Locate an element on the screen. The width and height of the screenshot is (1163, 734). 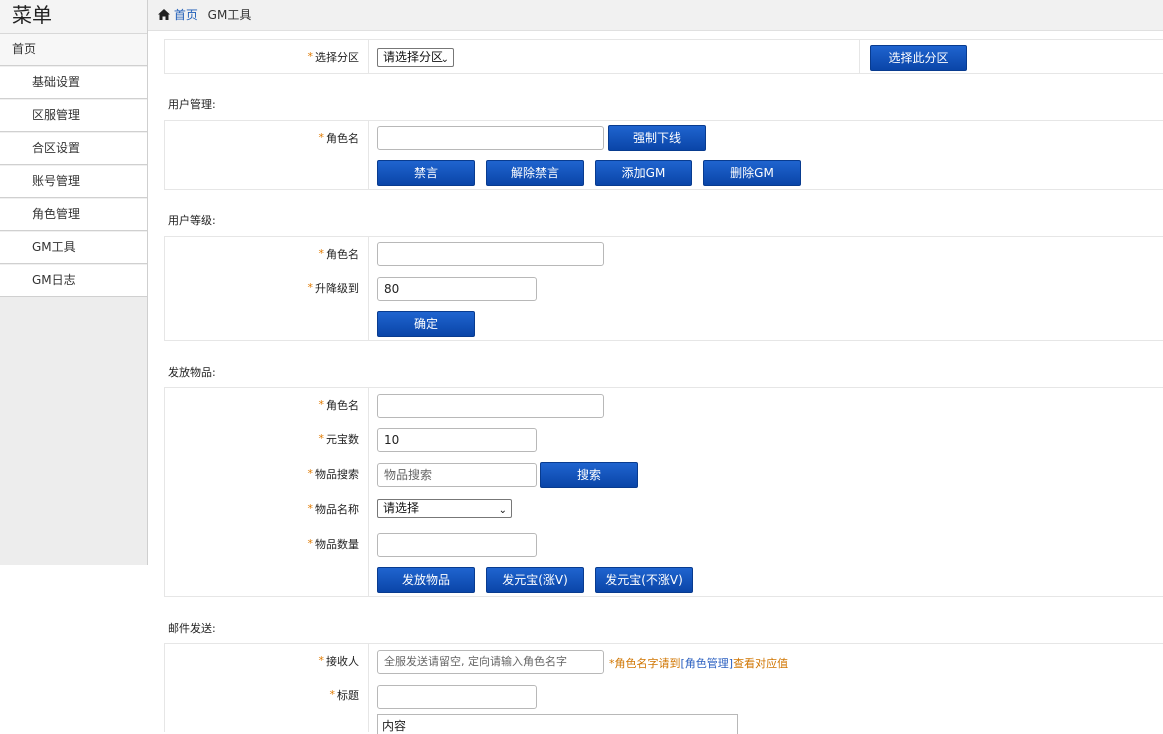
send-items-title: 发放物品: is located at coordinates (192, 372).